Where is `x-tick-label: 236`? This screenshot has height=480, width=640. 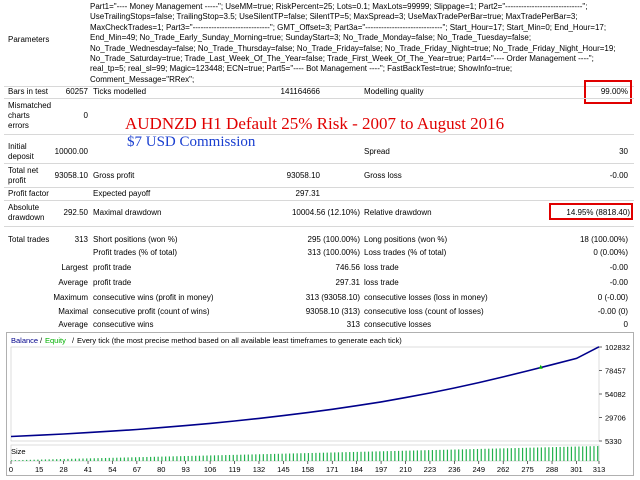
x-tick-label: 236 is located at coordinates (454, 469).